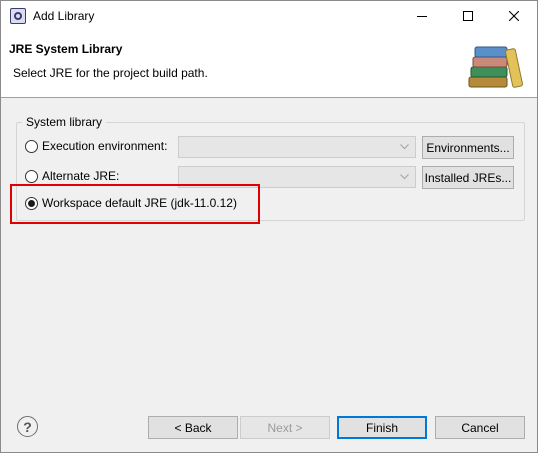 Image resolution: width=538 pixels, height=453 pixels. What do you see at coordinates (269, 16) in the screenshot?
I see `title-bar: Add Library` at bounding box center [269, 16].